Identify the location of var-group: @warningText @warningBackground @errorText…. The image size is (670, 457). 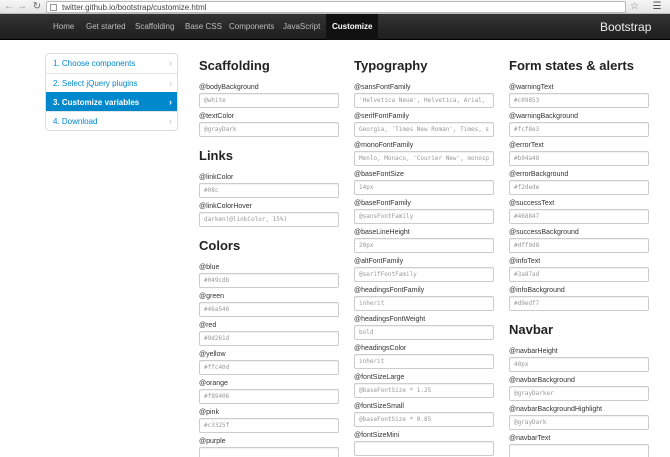
(581, 196).